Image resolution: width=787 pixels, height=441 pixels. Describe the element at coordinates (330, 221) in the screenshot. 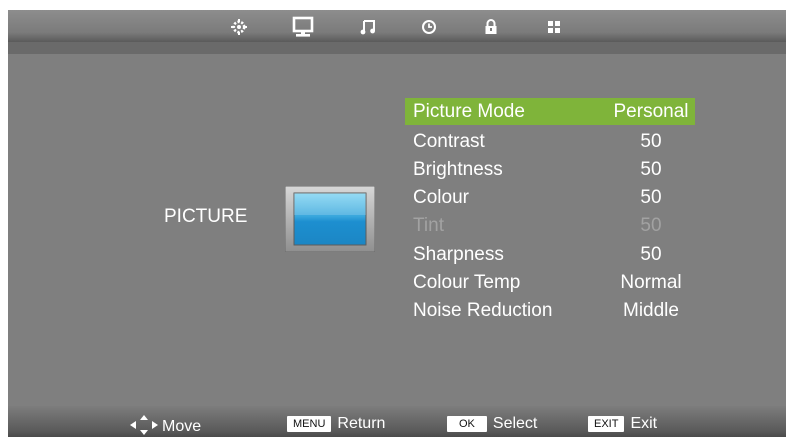

I see `tv-screen-icon` at that location.